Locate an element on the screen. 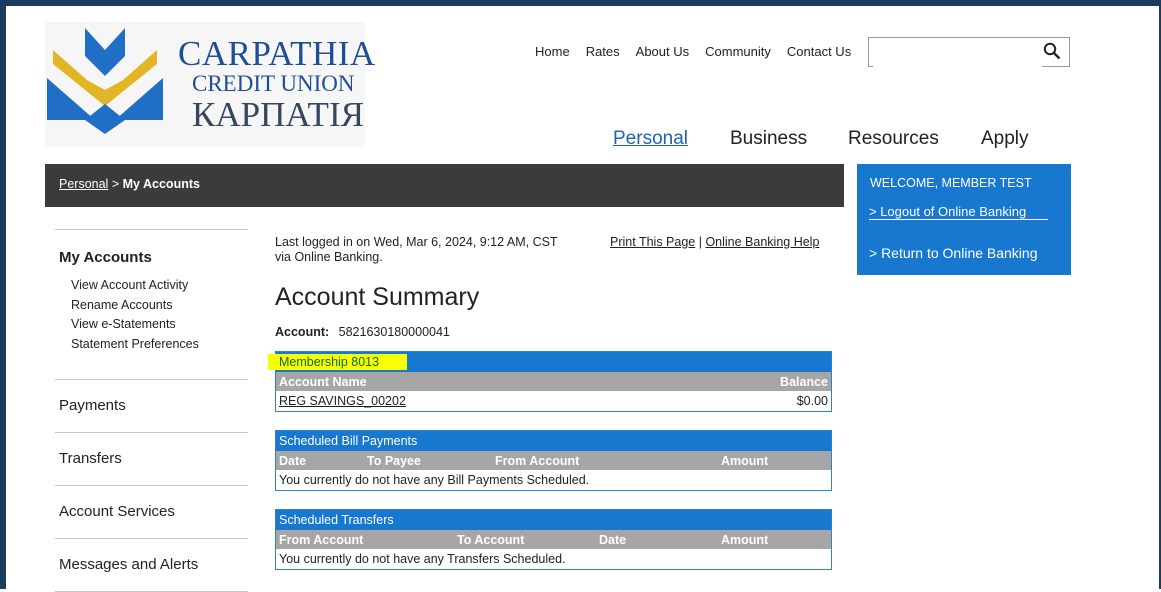 This screenshot has width=1161, height=592. page-links: Print This Page | Online Banking Help is located at coordinates (714, 242).